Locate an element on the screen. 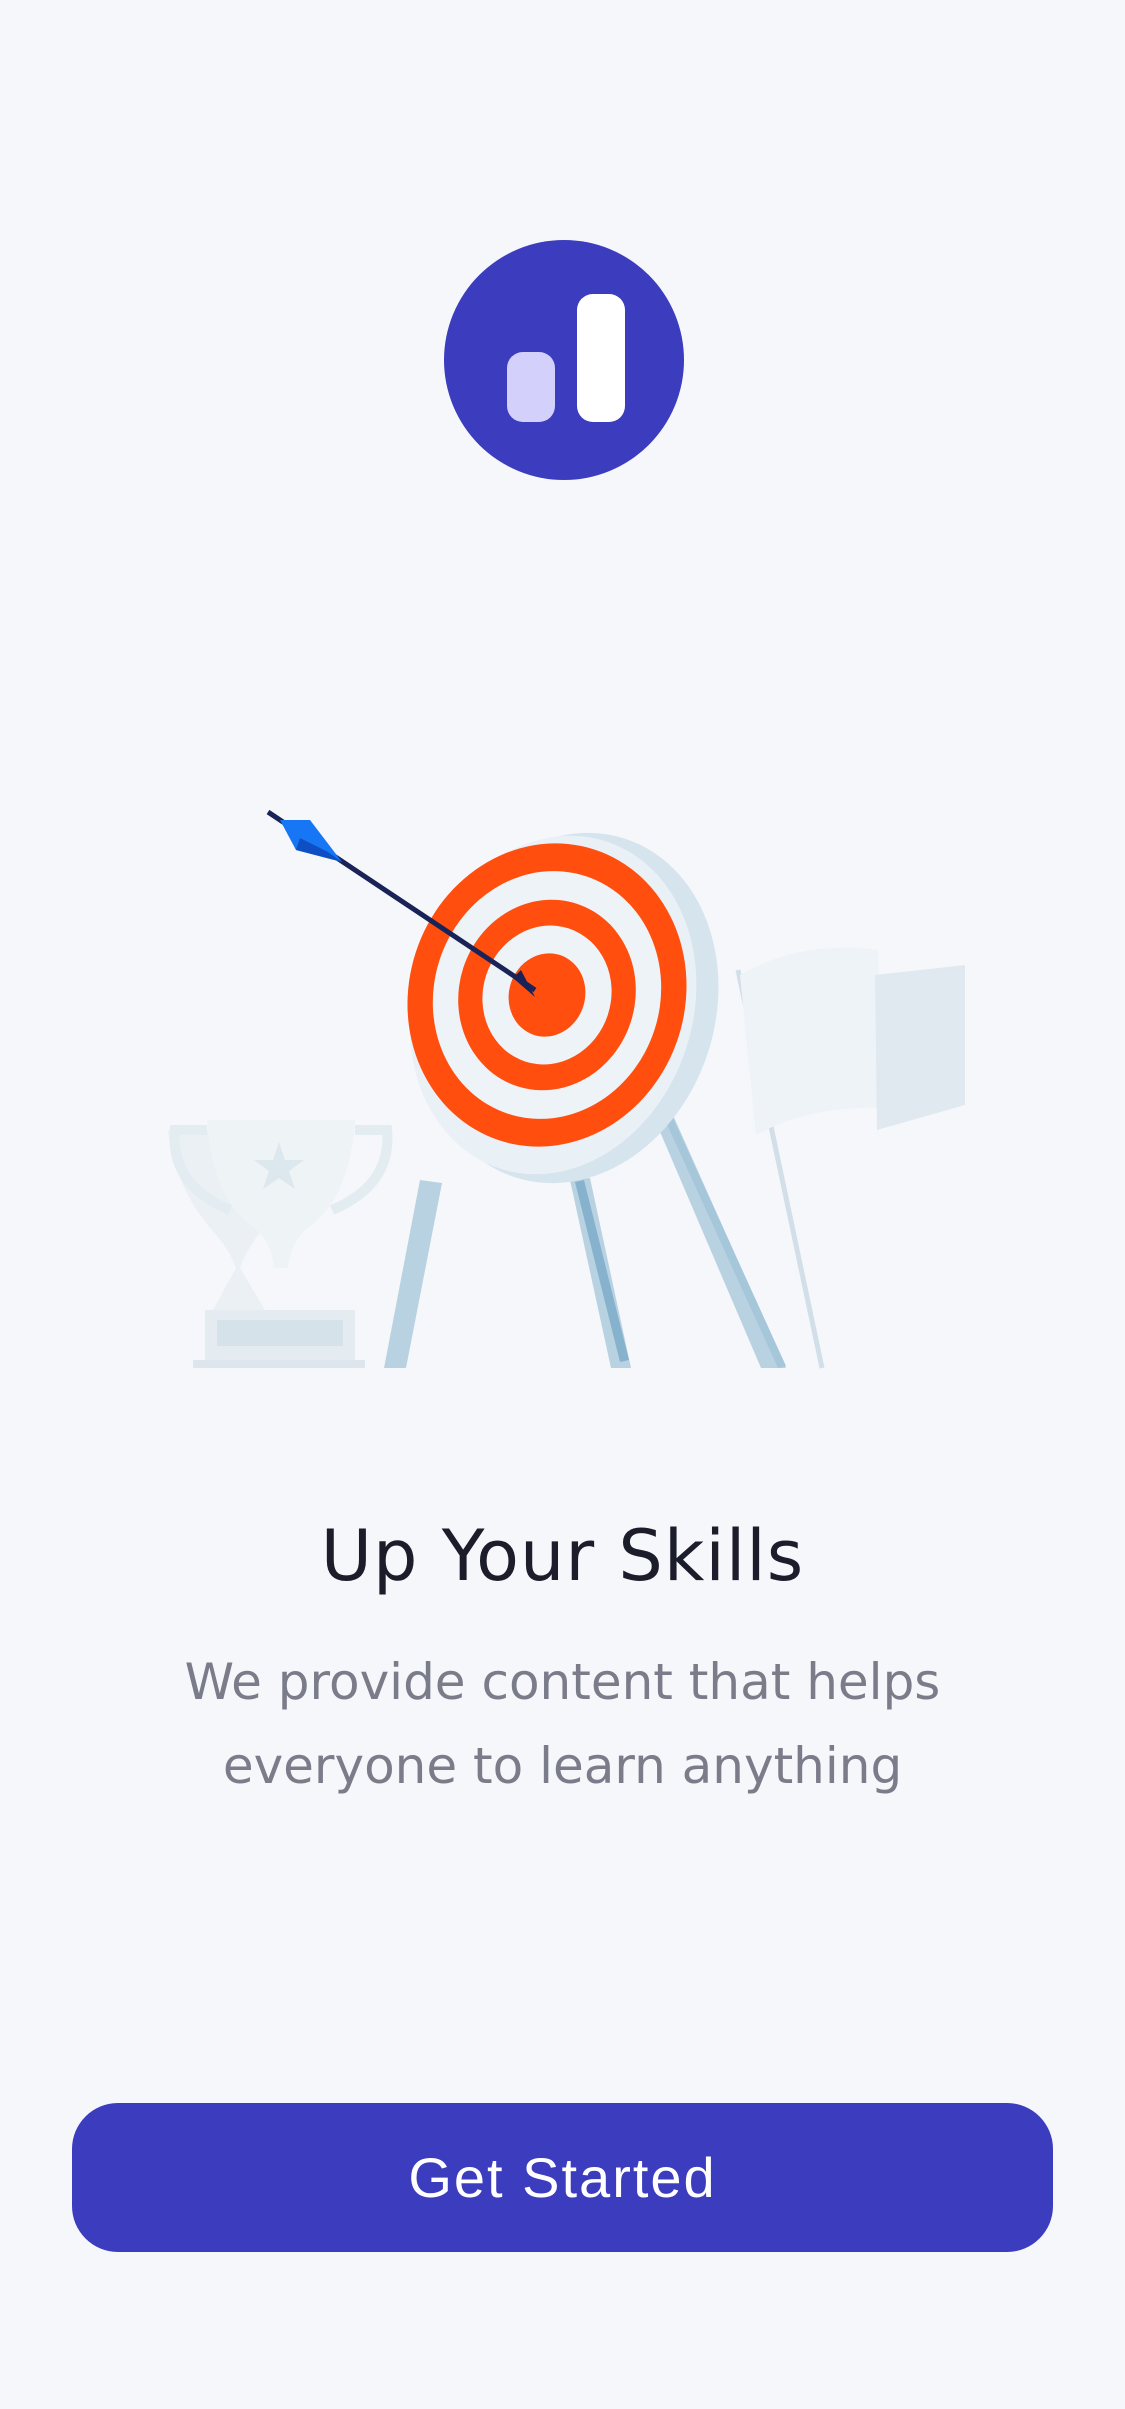  target-icon is located at coordinates (563, 1008).